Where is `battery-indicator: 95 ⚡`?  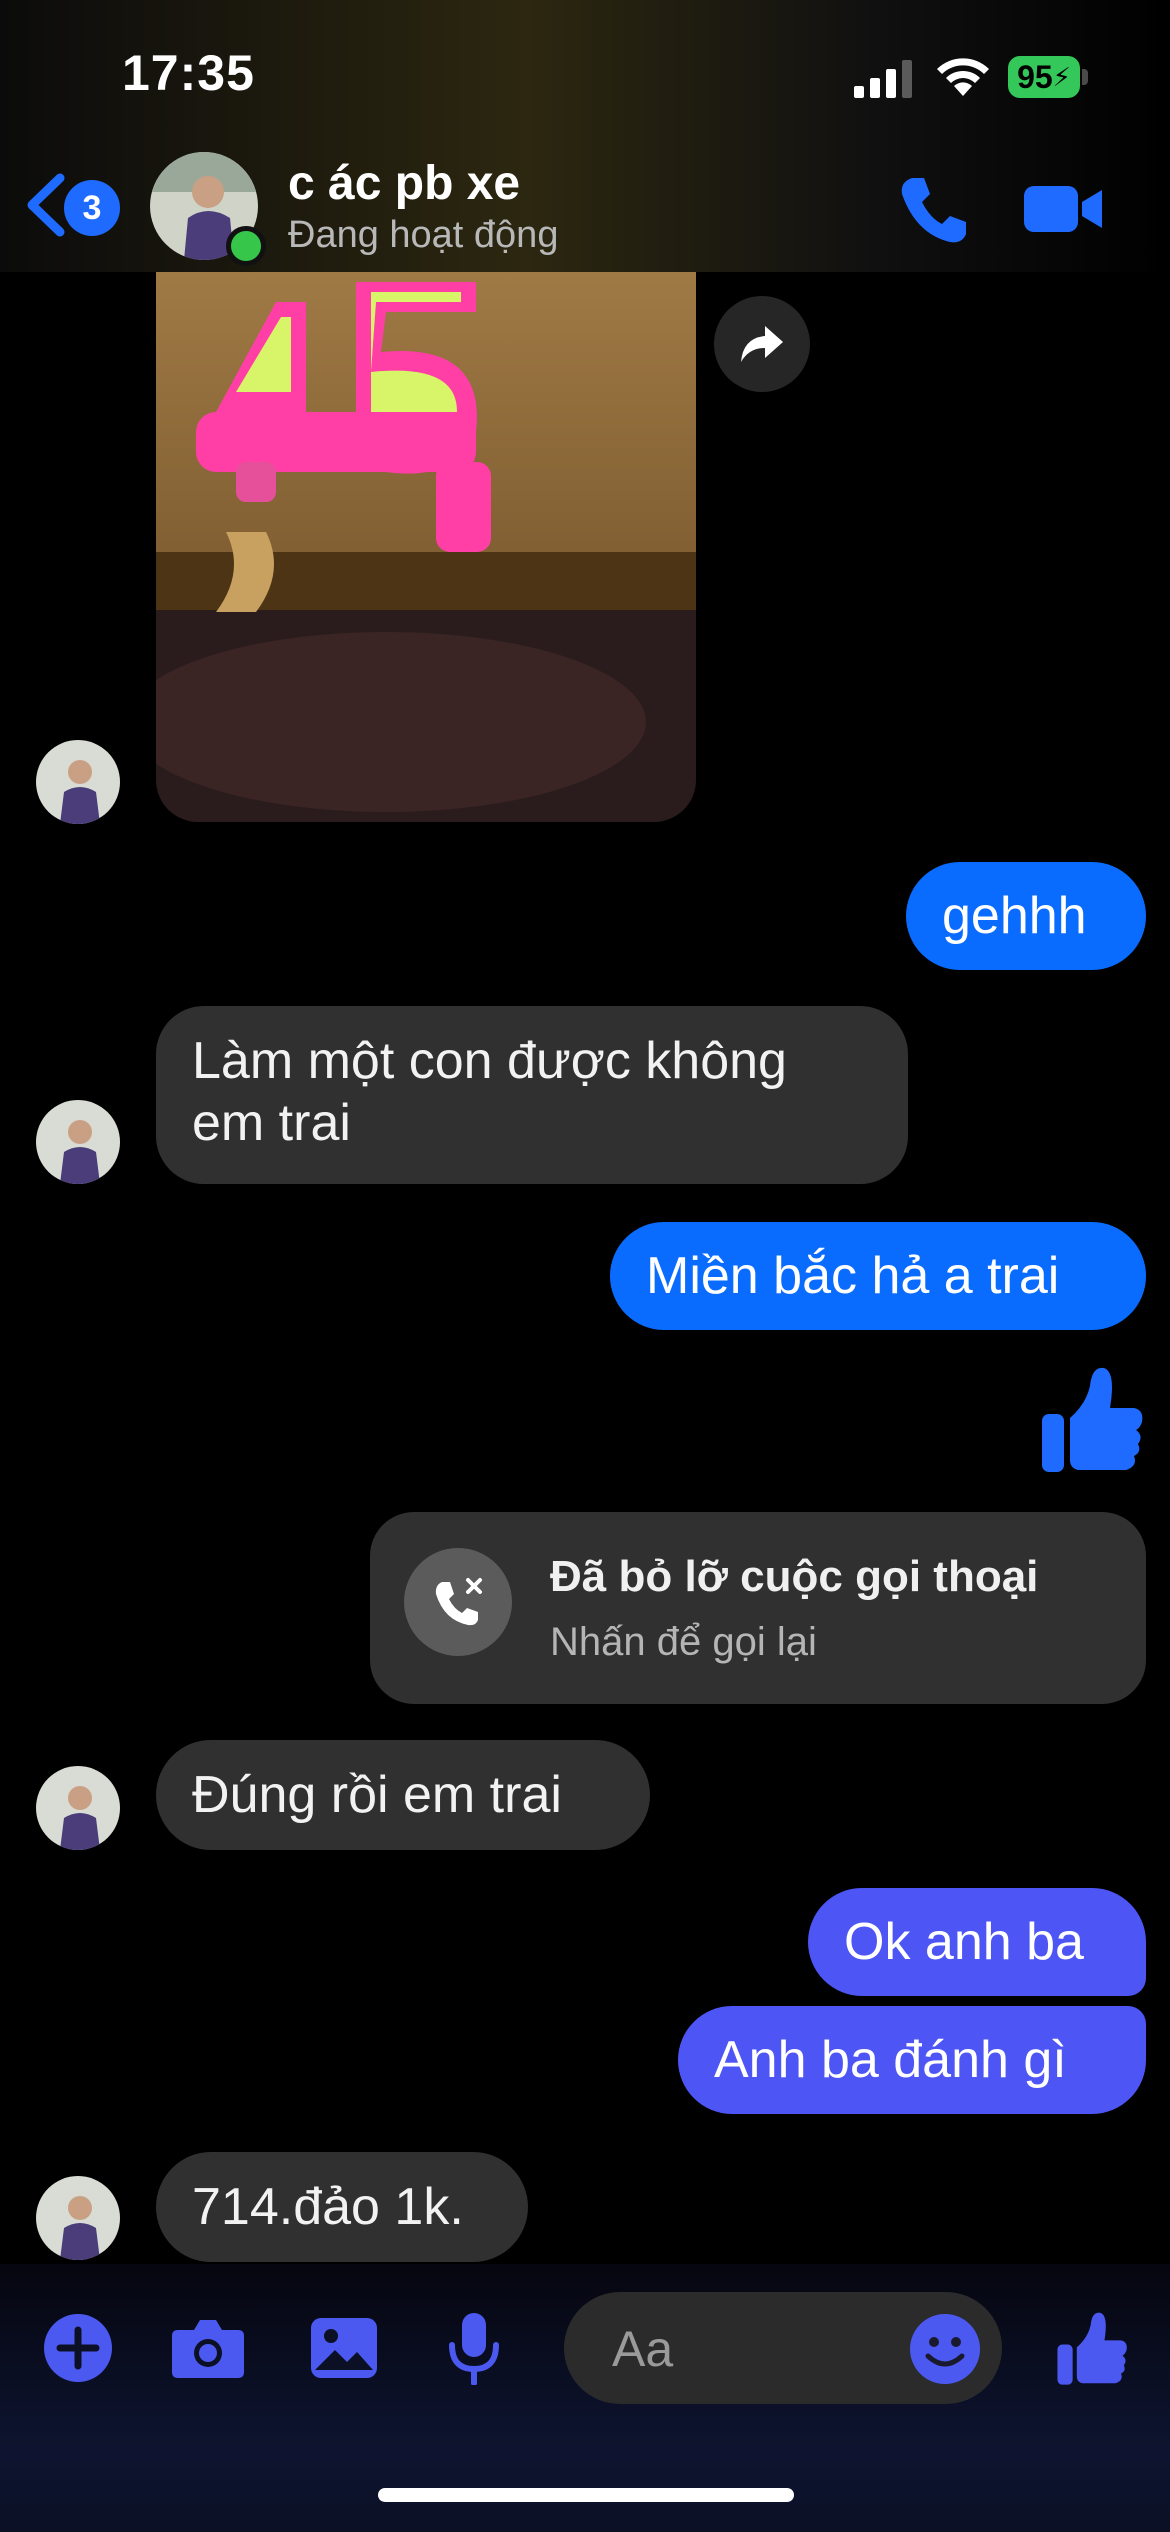 battery-indicator: 95 ⚡ is located at coordinates (1048, 77).